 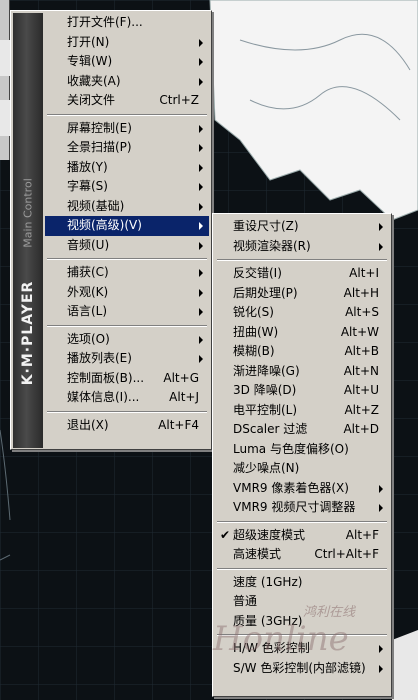 I want to click on menu-item-media-info: 媒体信息(I)... Alt+J, so click(x=127, y=398).